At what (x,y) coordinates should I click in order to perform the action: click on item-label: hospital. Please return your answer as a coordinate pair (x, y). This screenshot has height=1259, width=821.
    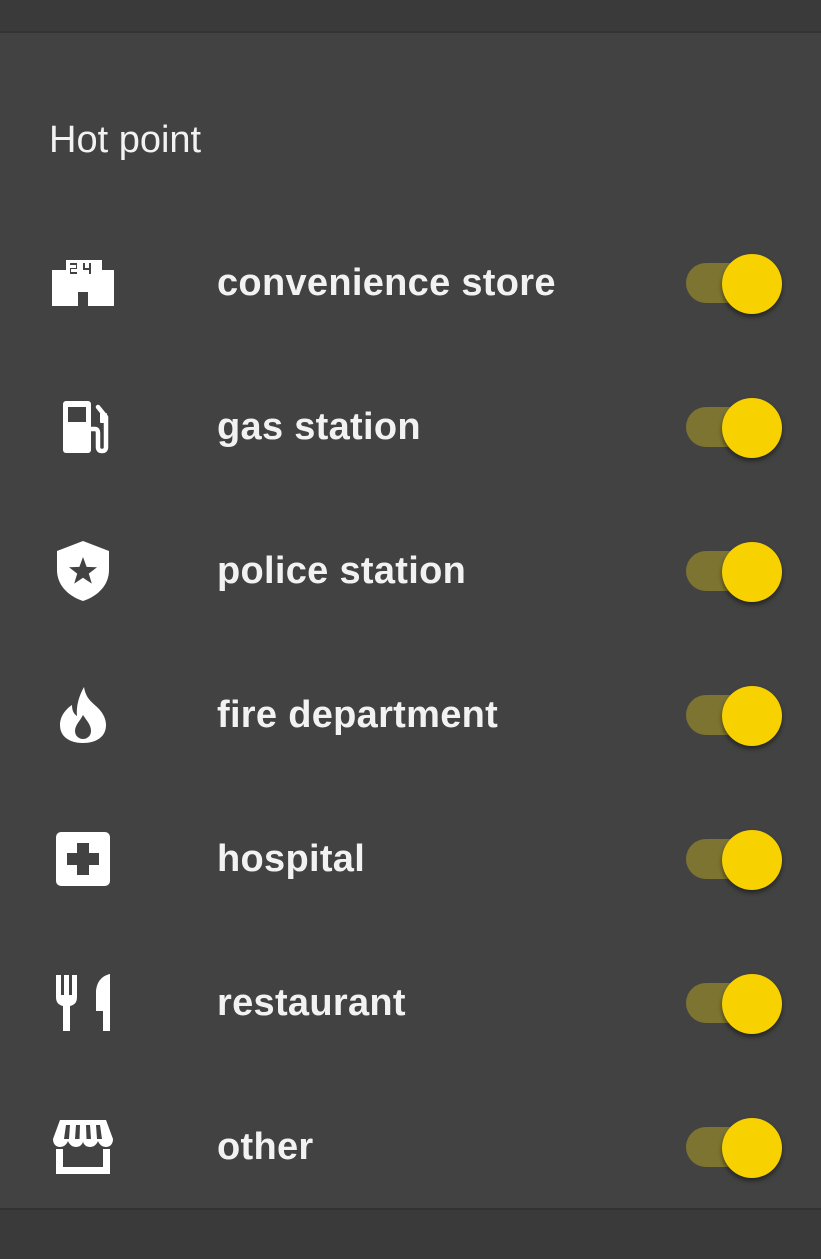
    Looking at the image, I should click on (291, 859).